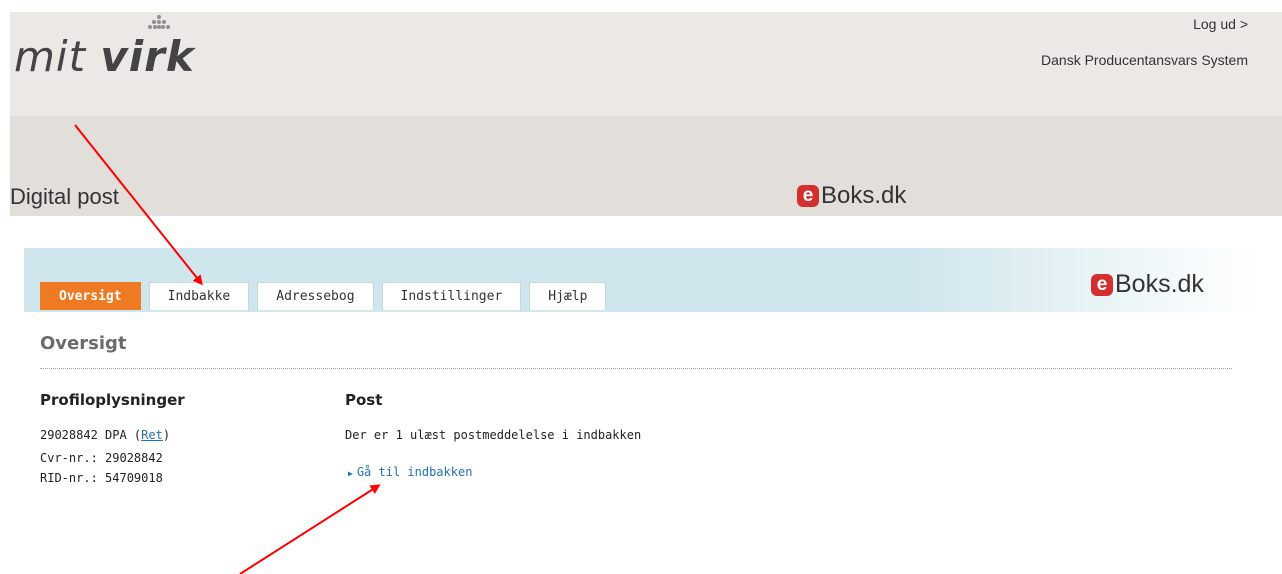 This screenshot has height=574, width=1282. Describe the element at coordinates (147, 56) in the screenshot. I see `logo-virk: virk` at that location.